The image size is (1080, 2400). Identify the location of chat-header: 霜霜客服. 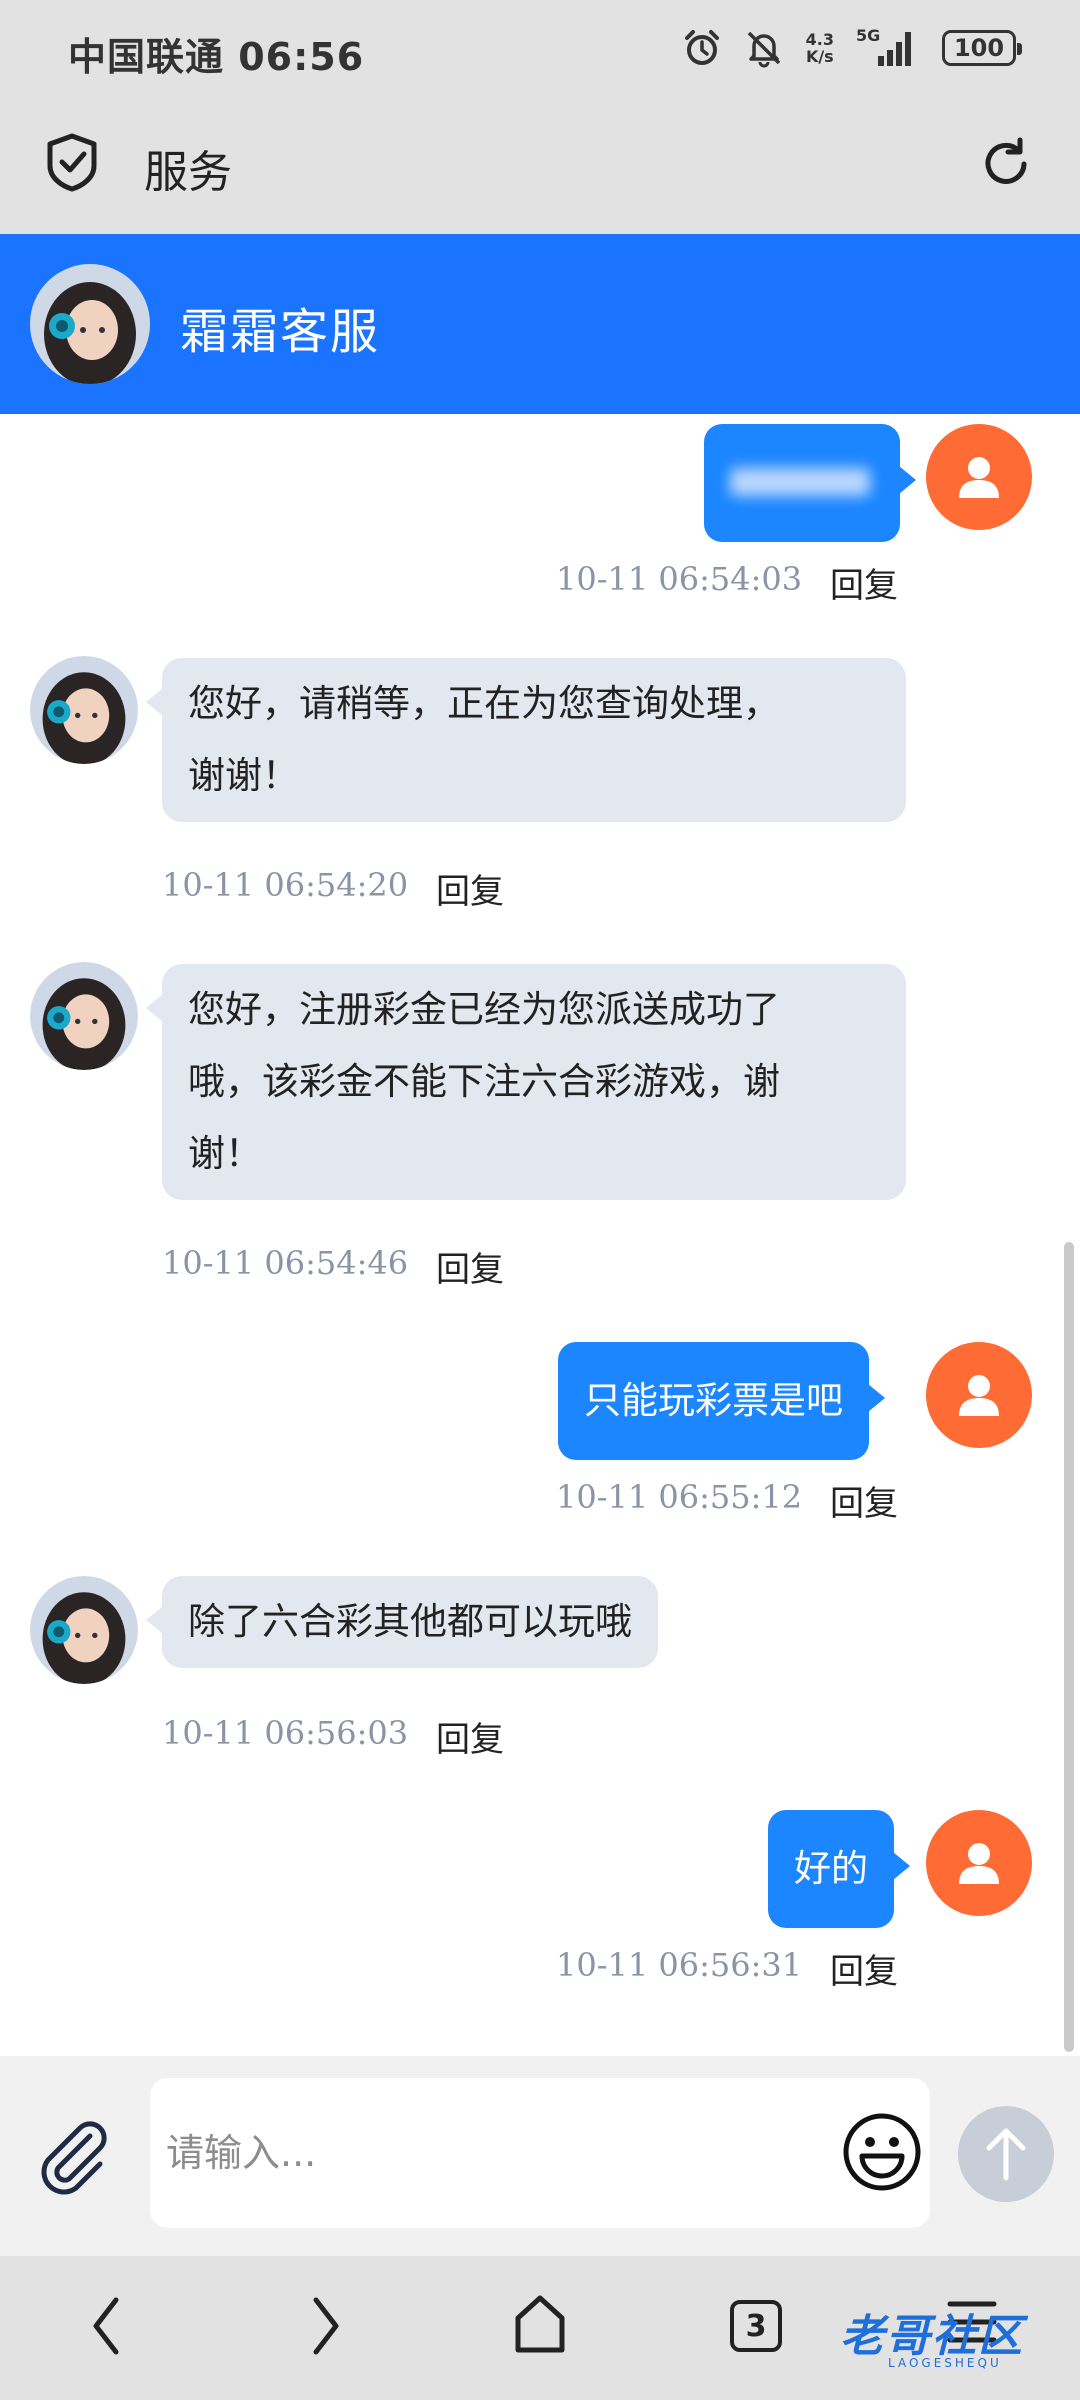
(540, 324).